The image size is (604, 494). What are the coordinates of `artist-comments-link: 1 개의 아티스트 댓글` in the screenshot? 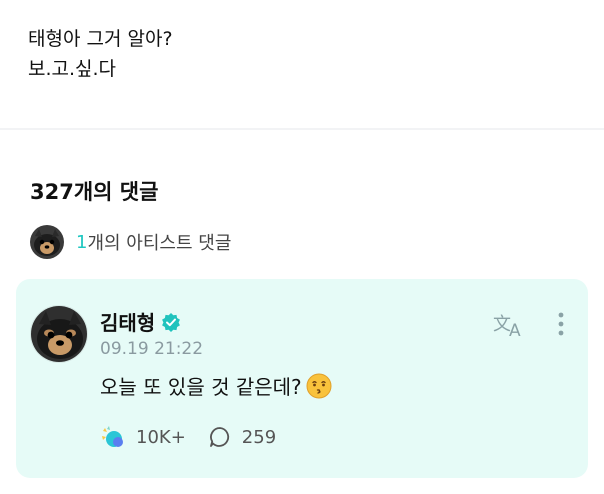 It's located at (131, 242).